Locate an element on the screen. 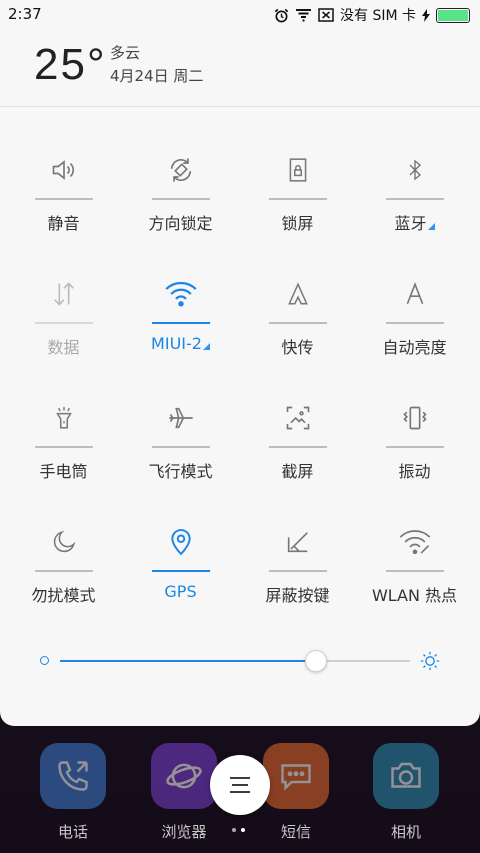 The image size is (480, 853). brightness-thumb is located at coordinates (315, 661).